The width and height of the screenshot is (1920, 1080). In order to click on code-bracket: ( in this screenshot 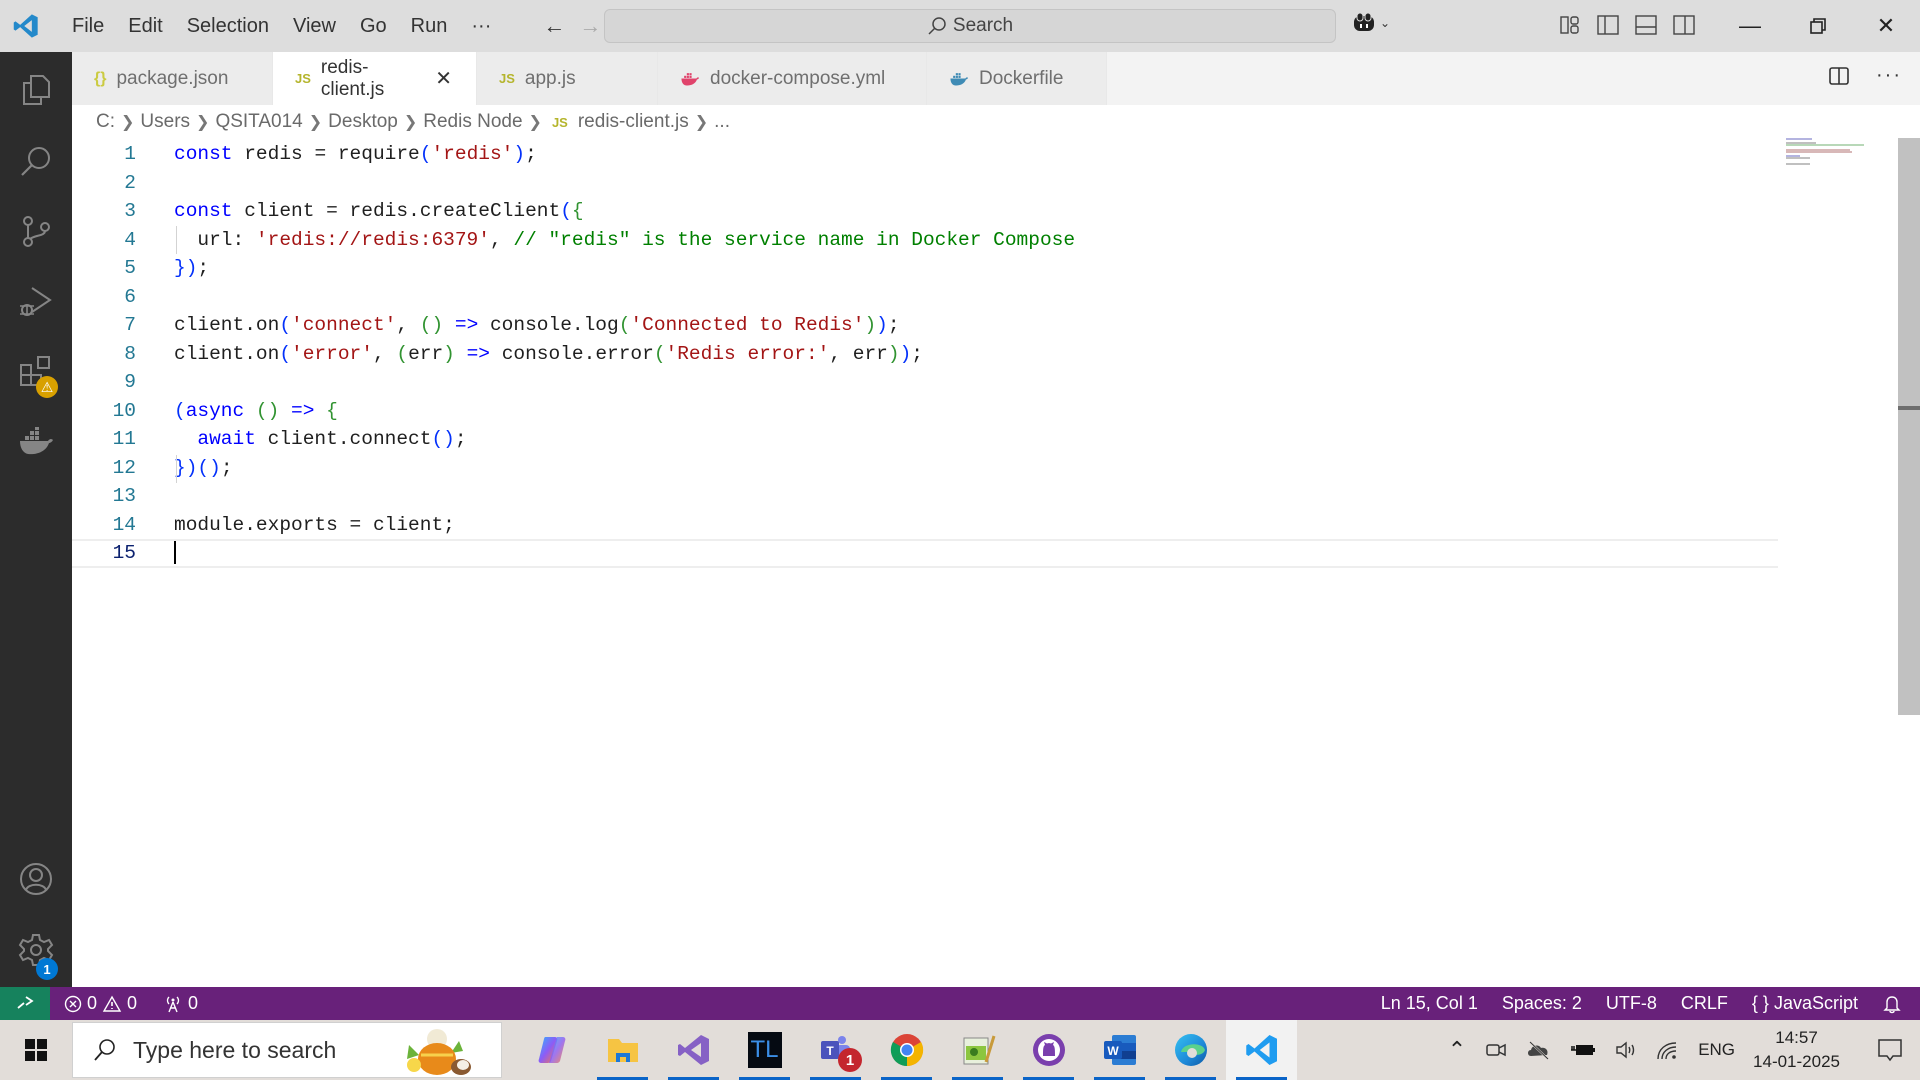, I will do `click(203, 467)`.